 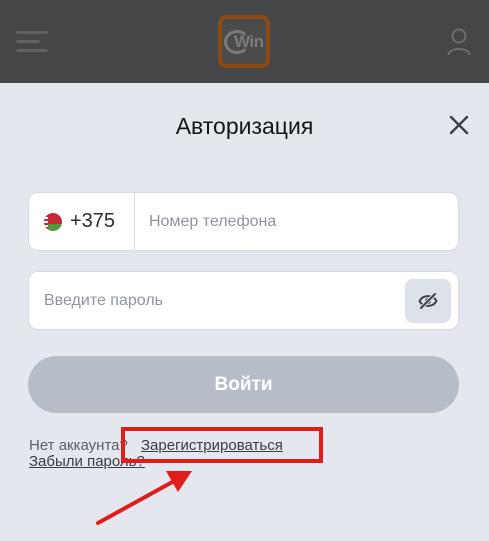 What do you see at coordinates (32, 42) in the screenshot?
I see `hamburger-icon` at bounding box center [32, 42].